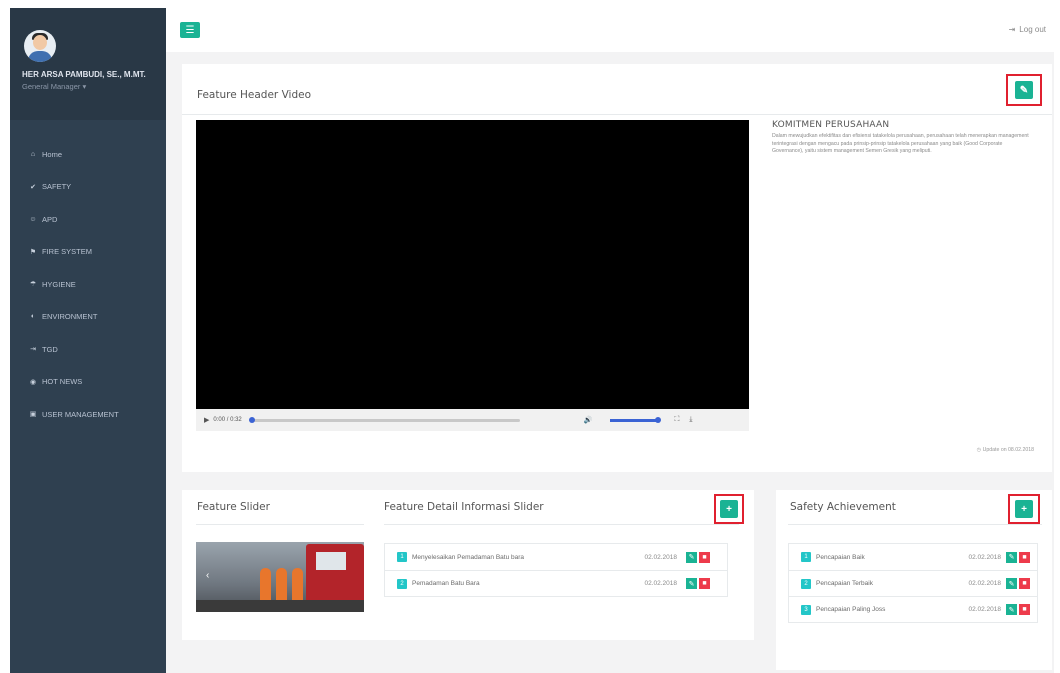 The width and height of the screenshot is (1060, 673). I want to click on home-icon: ⌂, so click(33, 154).